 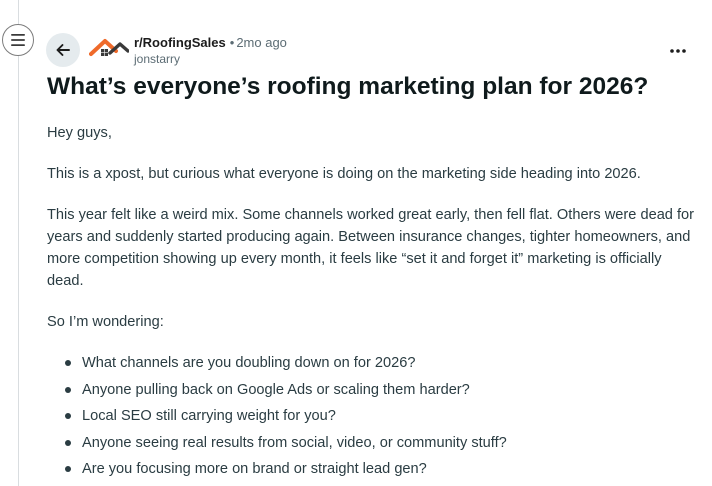 I want to click on more-options-button, so click(x=678, y=51).